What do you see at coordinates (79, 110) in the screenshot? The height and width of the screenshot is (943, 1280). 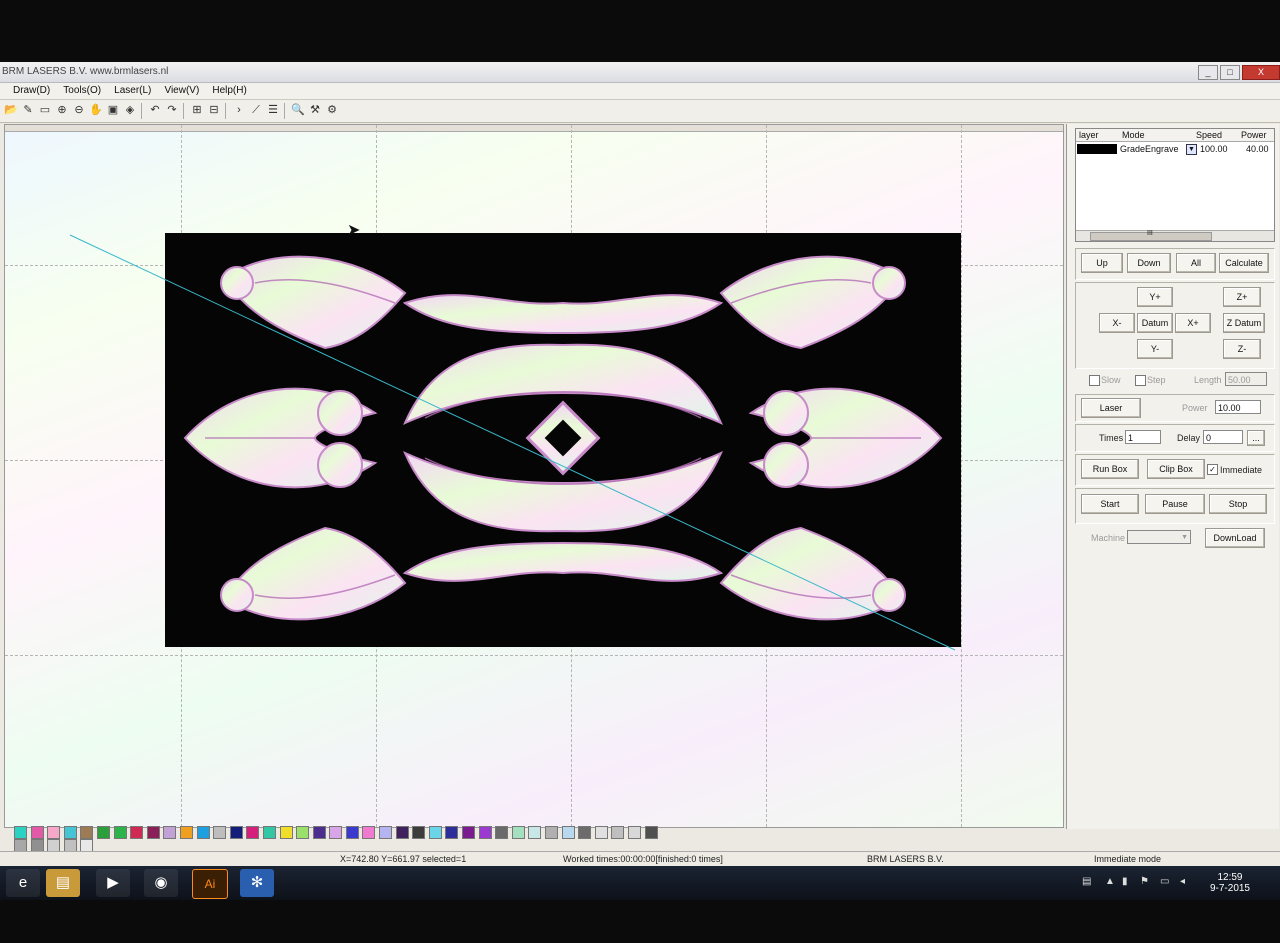 I see `zoom-out-icon: ⊖` at bounding box center [79, 110].